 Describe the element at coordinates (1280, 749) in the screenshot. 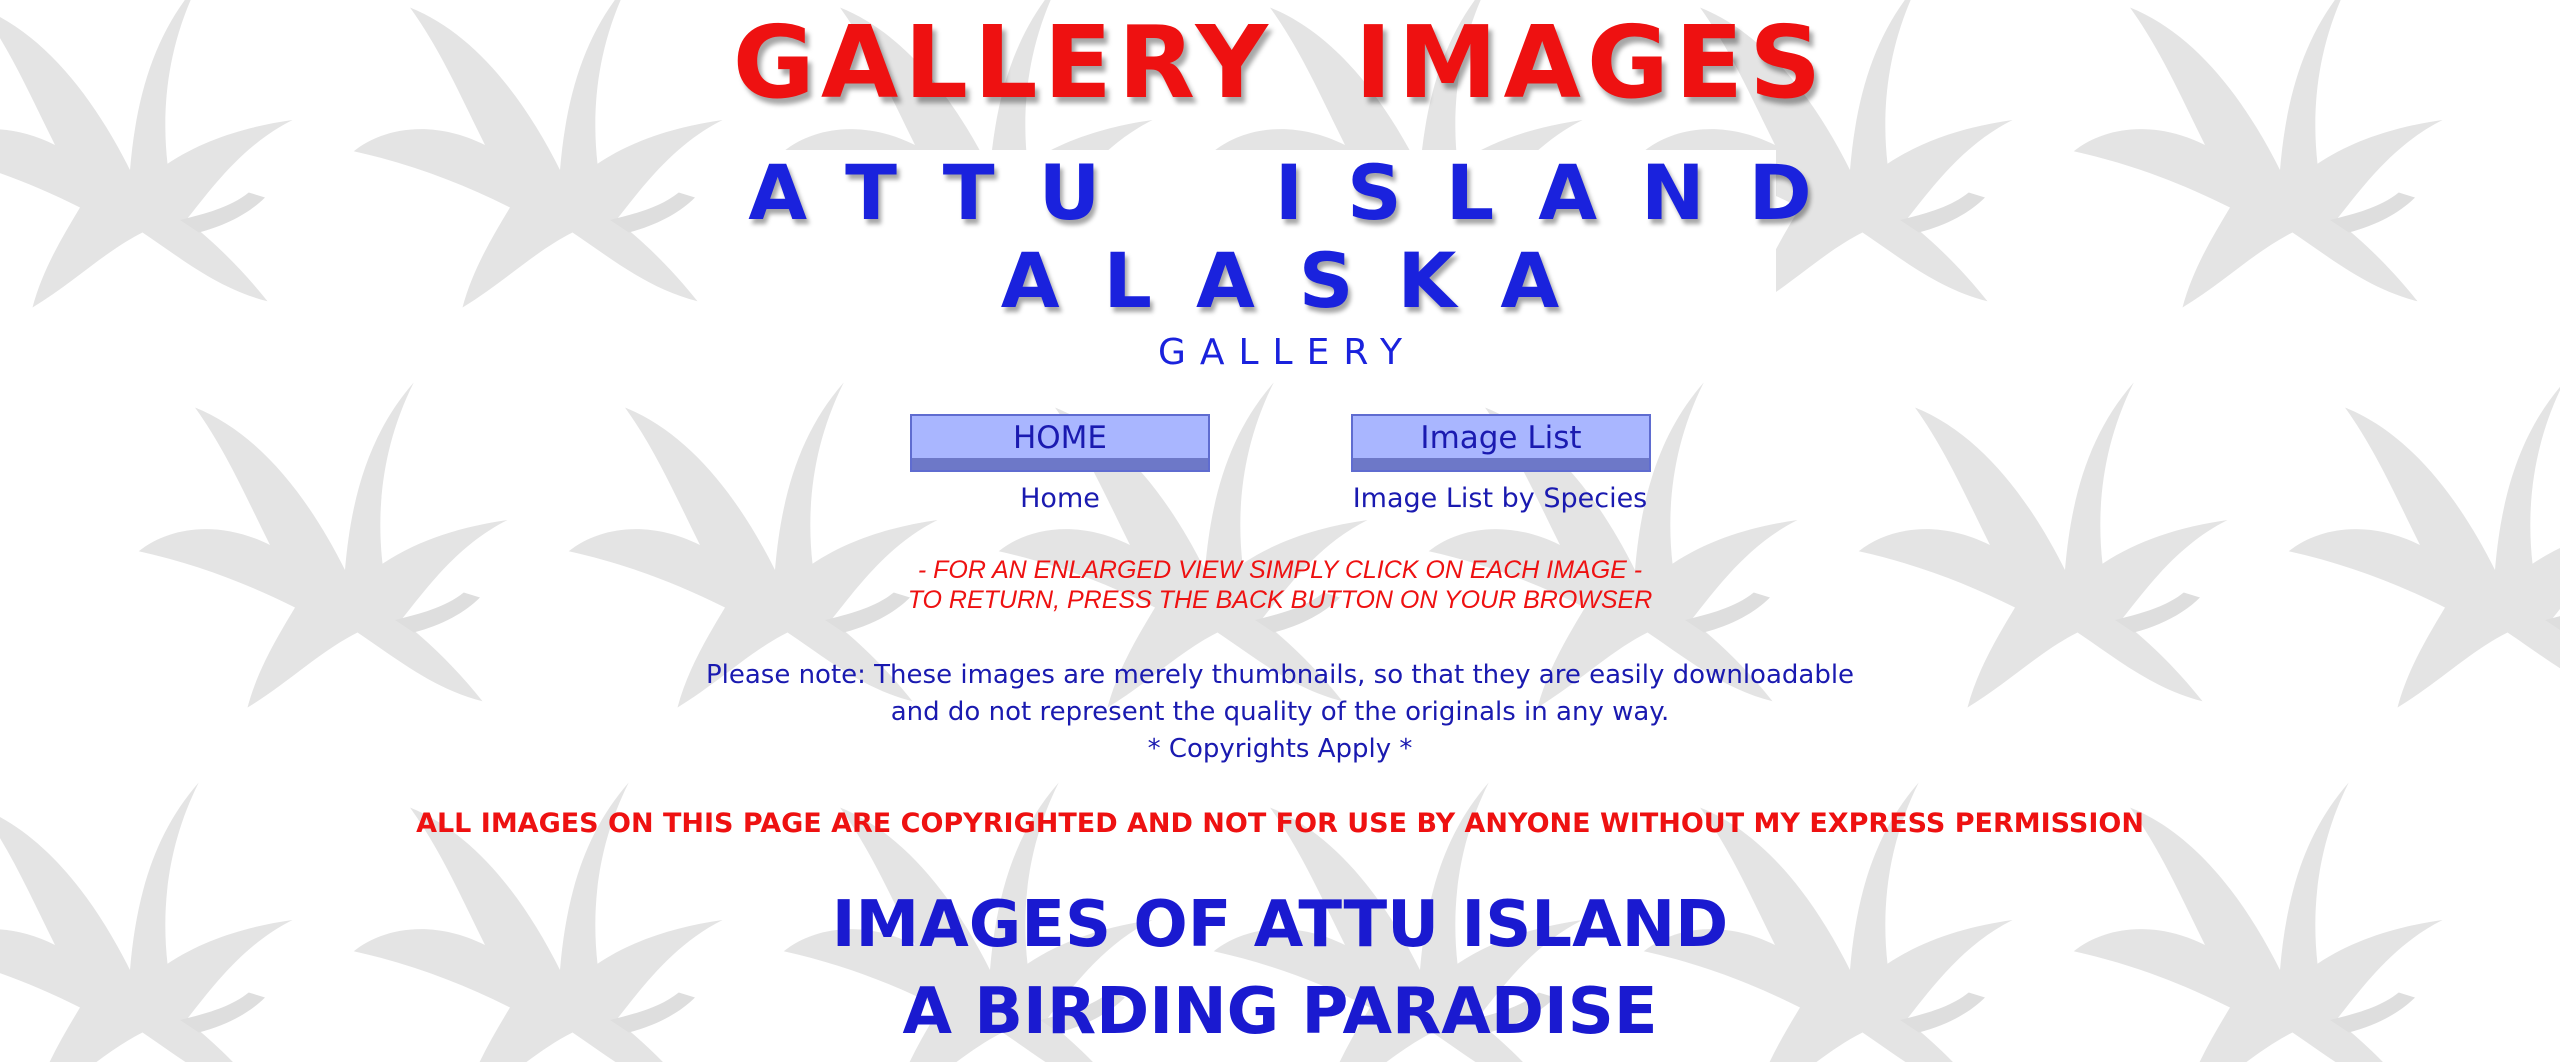

I see `copyrights-apply-note: * Copyrights Apply *` at that location.